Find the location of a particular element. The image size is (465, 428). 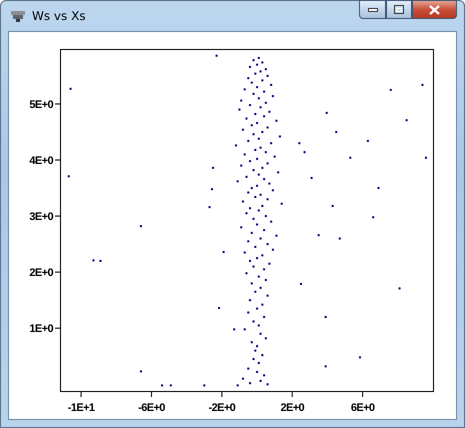

close-button is located at coordinates (434, 9).